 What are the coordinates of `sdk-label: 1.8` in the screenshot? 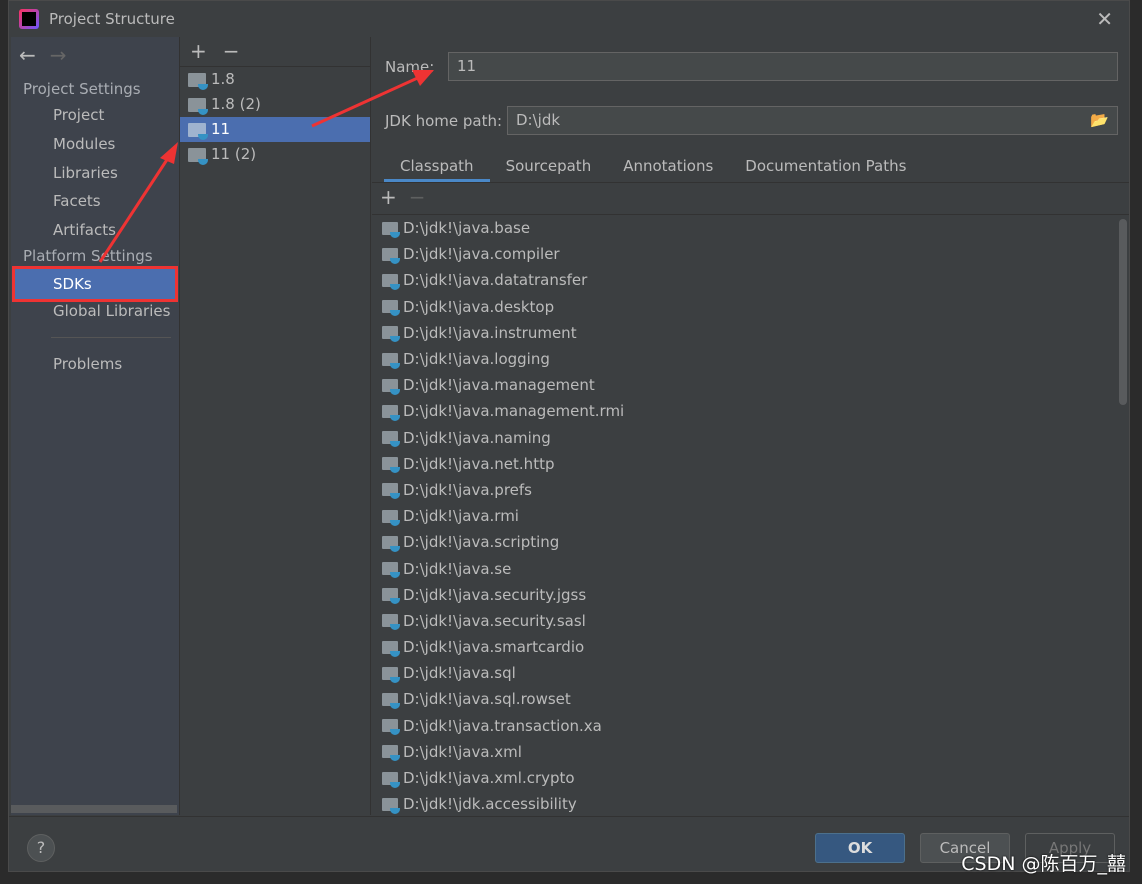 It's located at (223, 79).